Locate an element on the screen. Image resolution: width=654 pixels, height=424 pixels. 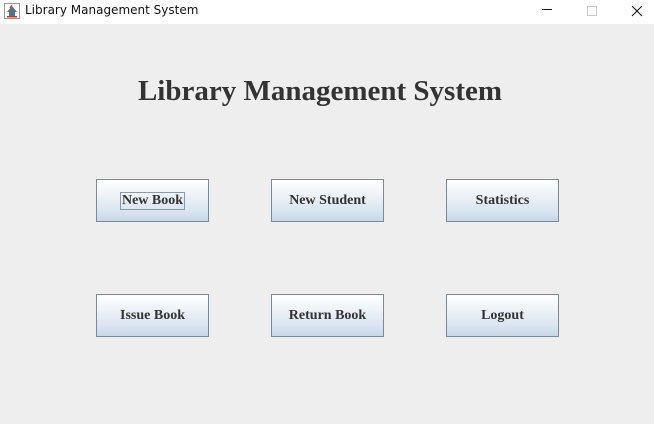
minimize-icon is located at coordinates (547, 9).